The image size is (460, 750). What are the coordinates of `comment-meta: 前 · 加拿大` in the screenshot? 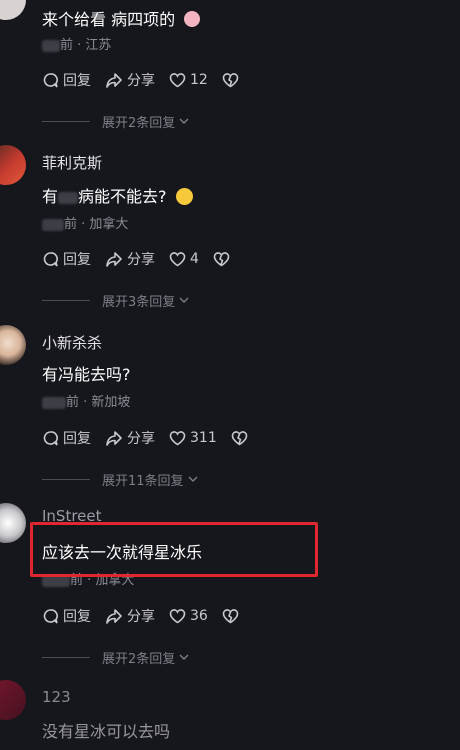 It's located at (85, 222).